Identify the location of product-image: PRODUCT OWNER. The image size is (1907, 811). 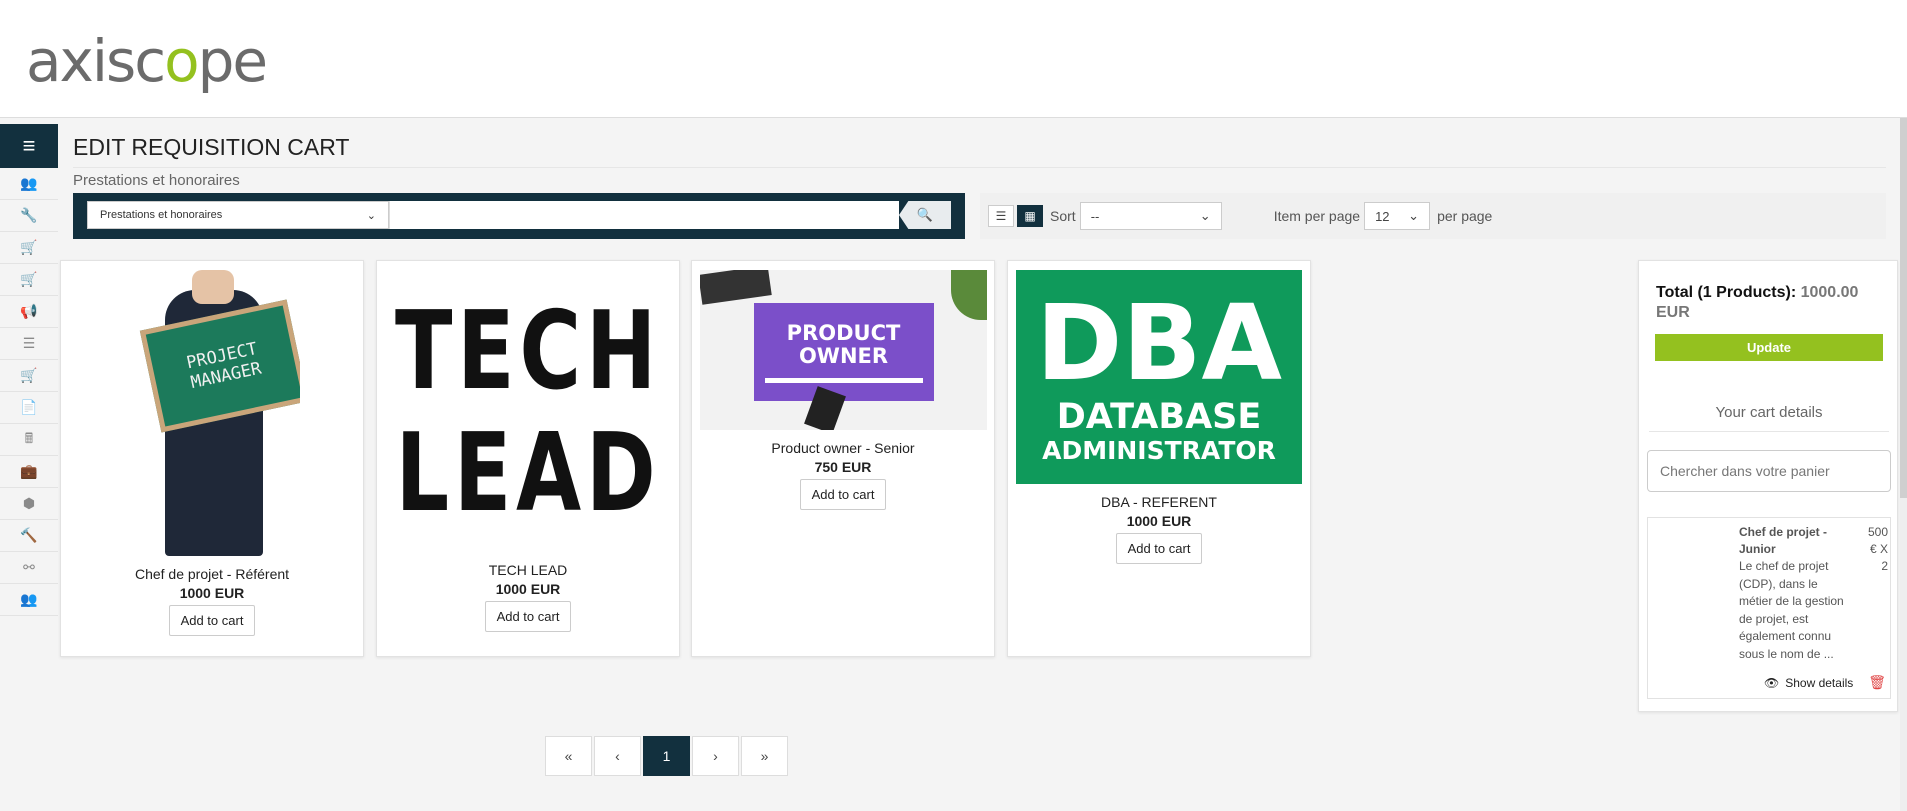
(843, 350).